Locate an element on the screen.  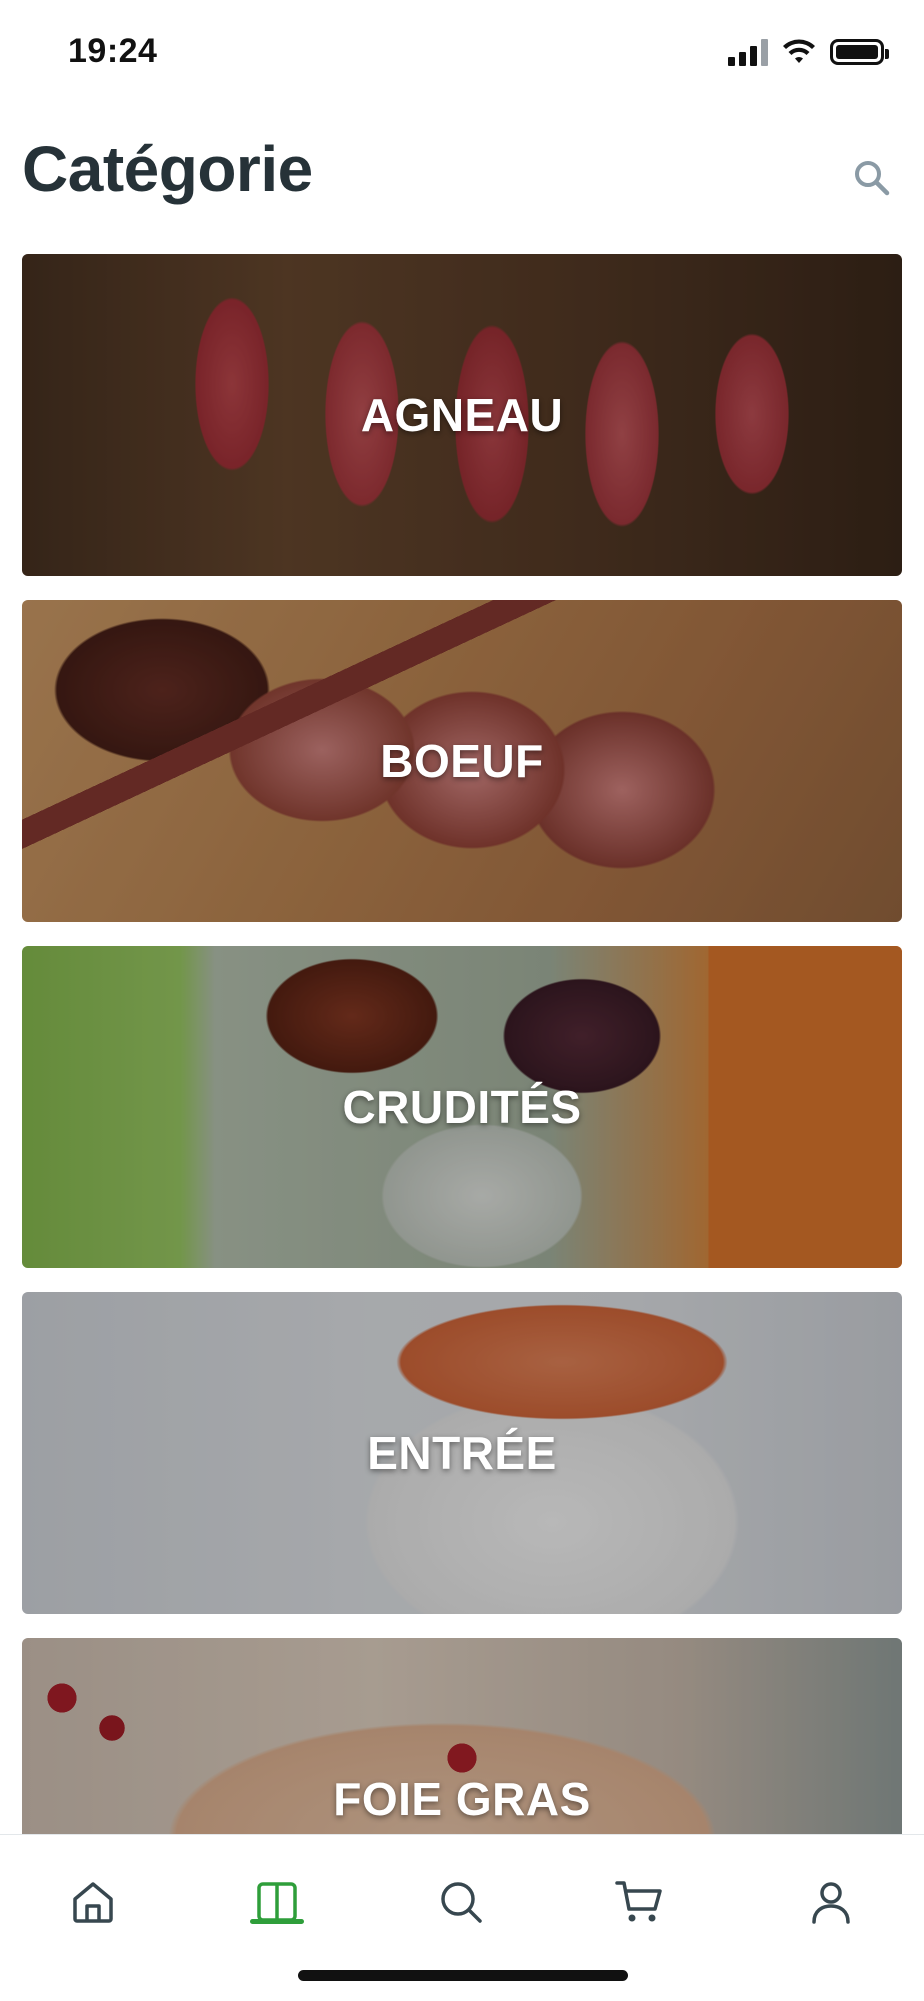
profile-icon is located at coordinates (831, 1903).